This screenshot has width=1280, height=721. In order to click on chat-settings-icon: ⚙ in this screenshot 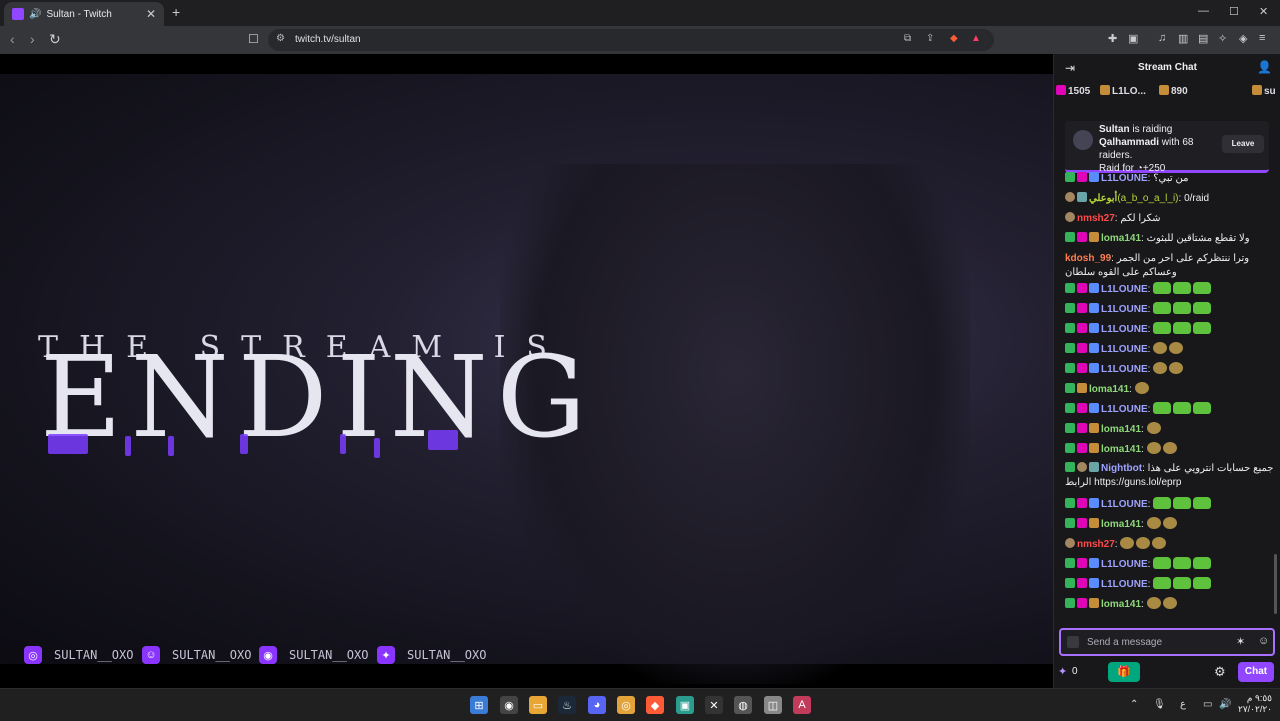, I will do `click(1220, 672)`.